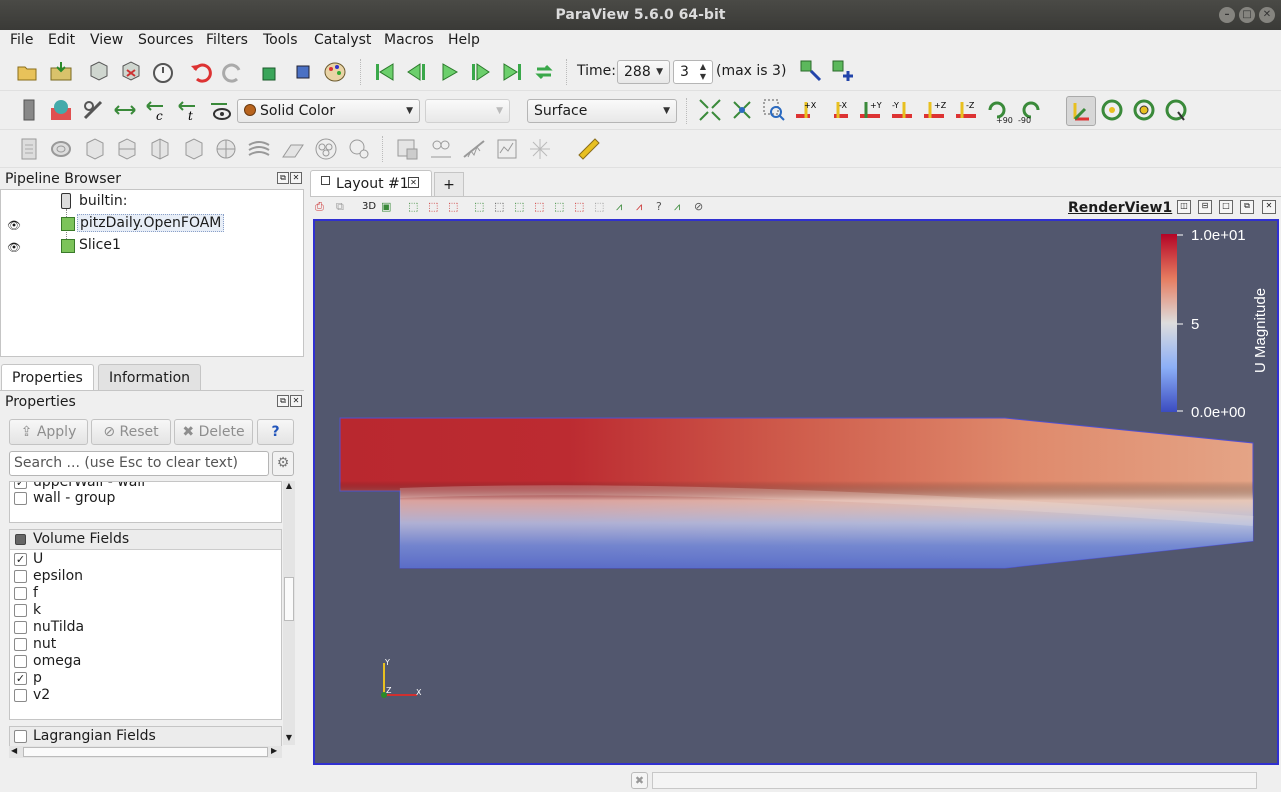 The height and width of the screenshot is (792, 1281). Describe the element at coordinates (151, 223) in the screenshot. I see `tree-item-pitzdaily: pitzDaily.OpenFOAM` at that location.